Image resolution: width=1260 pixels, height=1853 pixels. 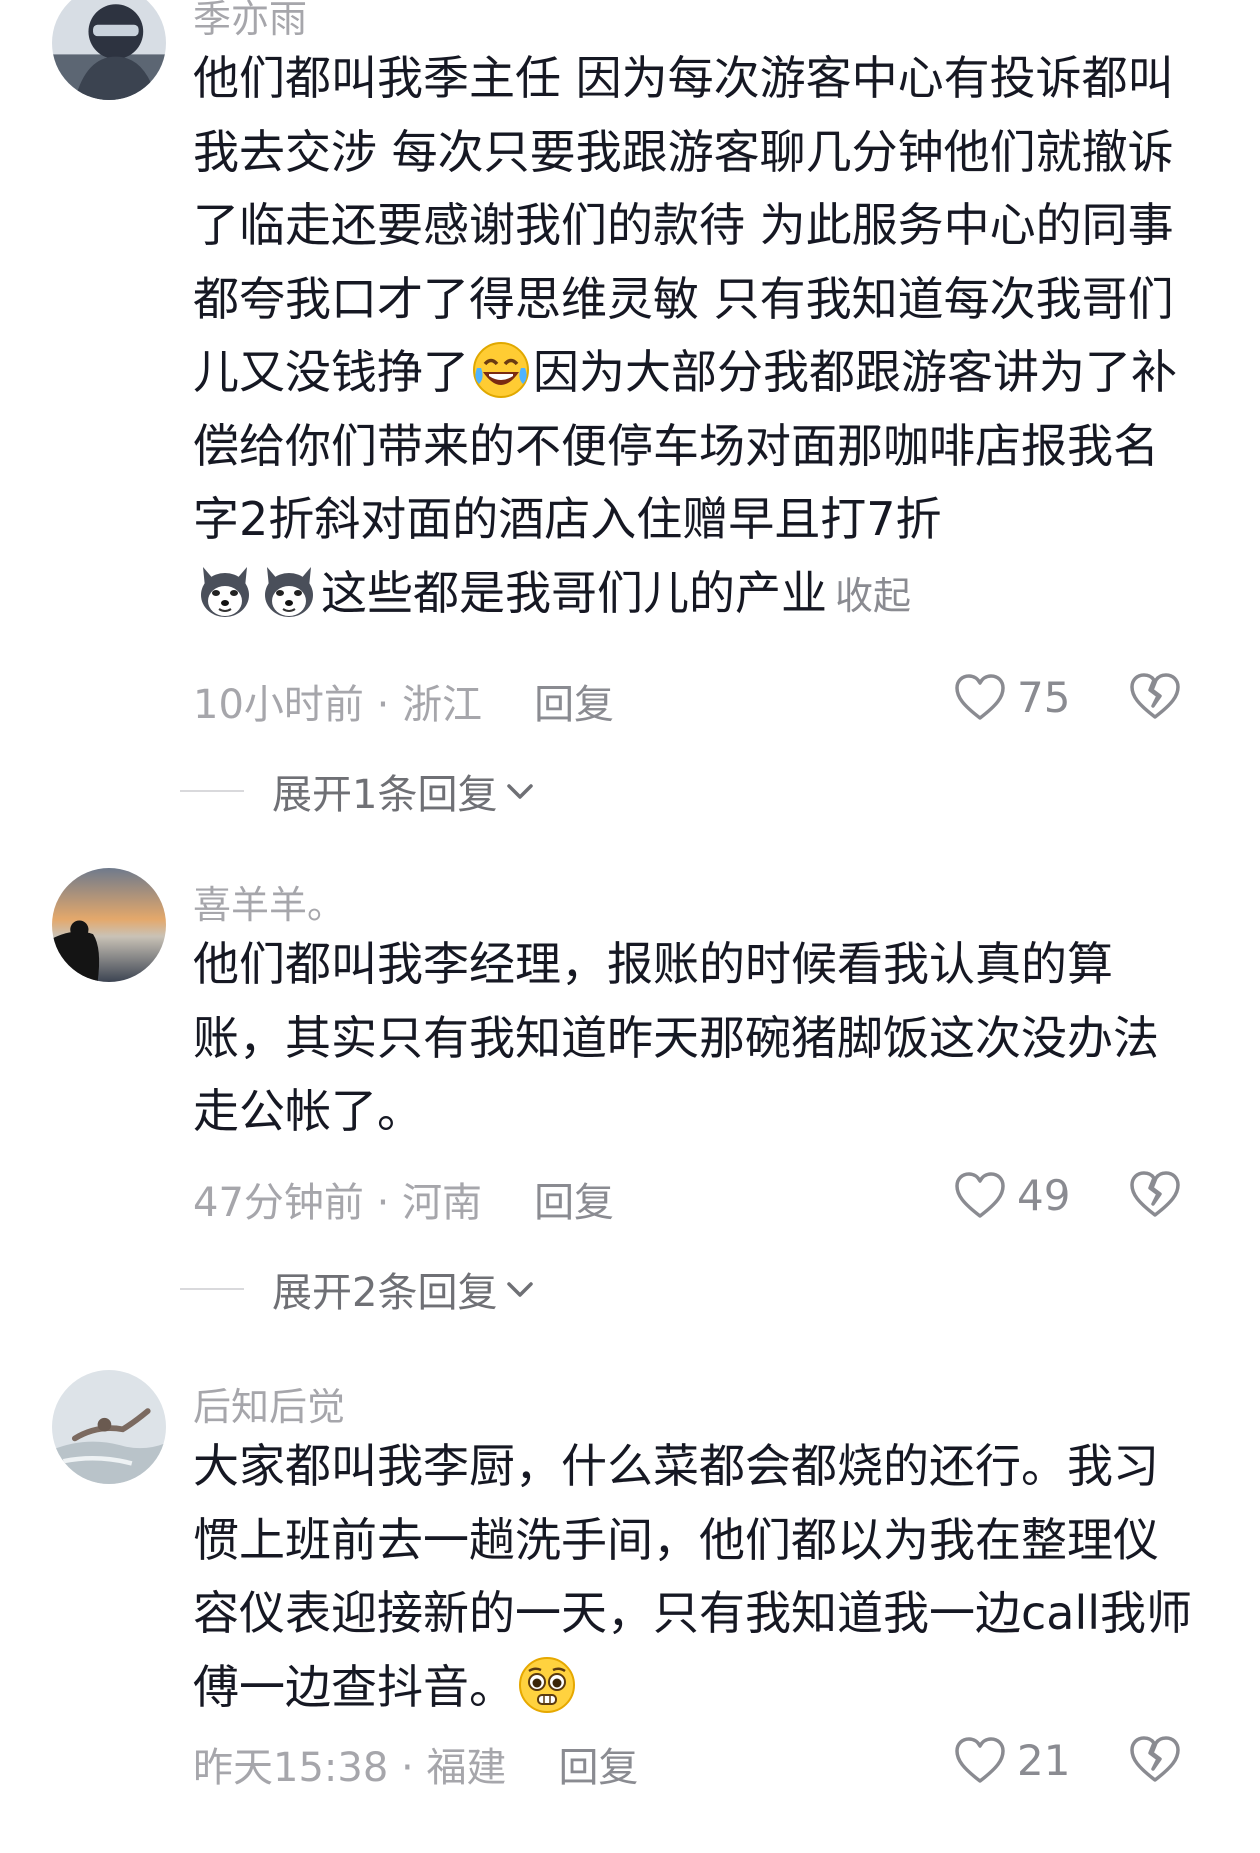 What do you see at coordinates (442, 1203) in the screenshot?
I see `comment-location: 河南` at bounding box center [442, 1203].